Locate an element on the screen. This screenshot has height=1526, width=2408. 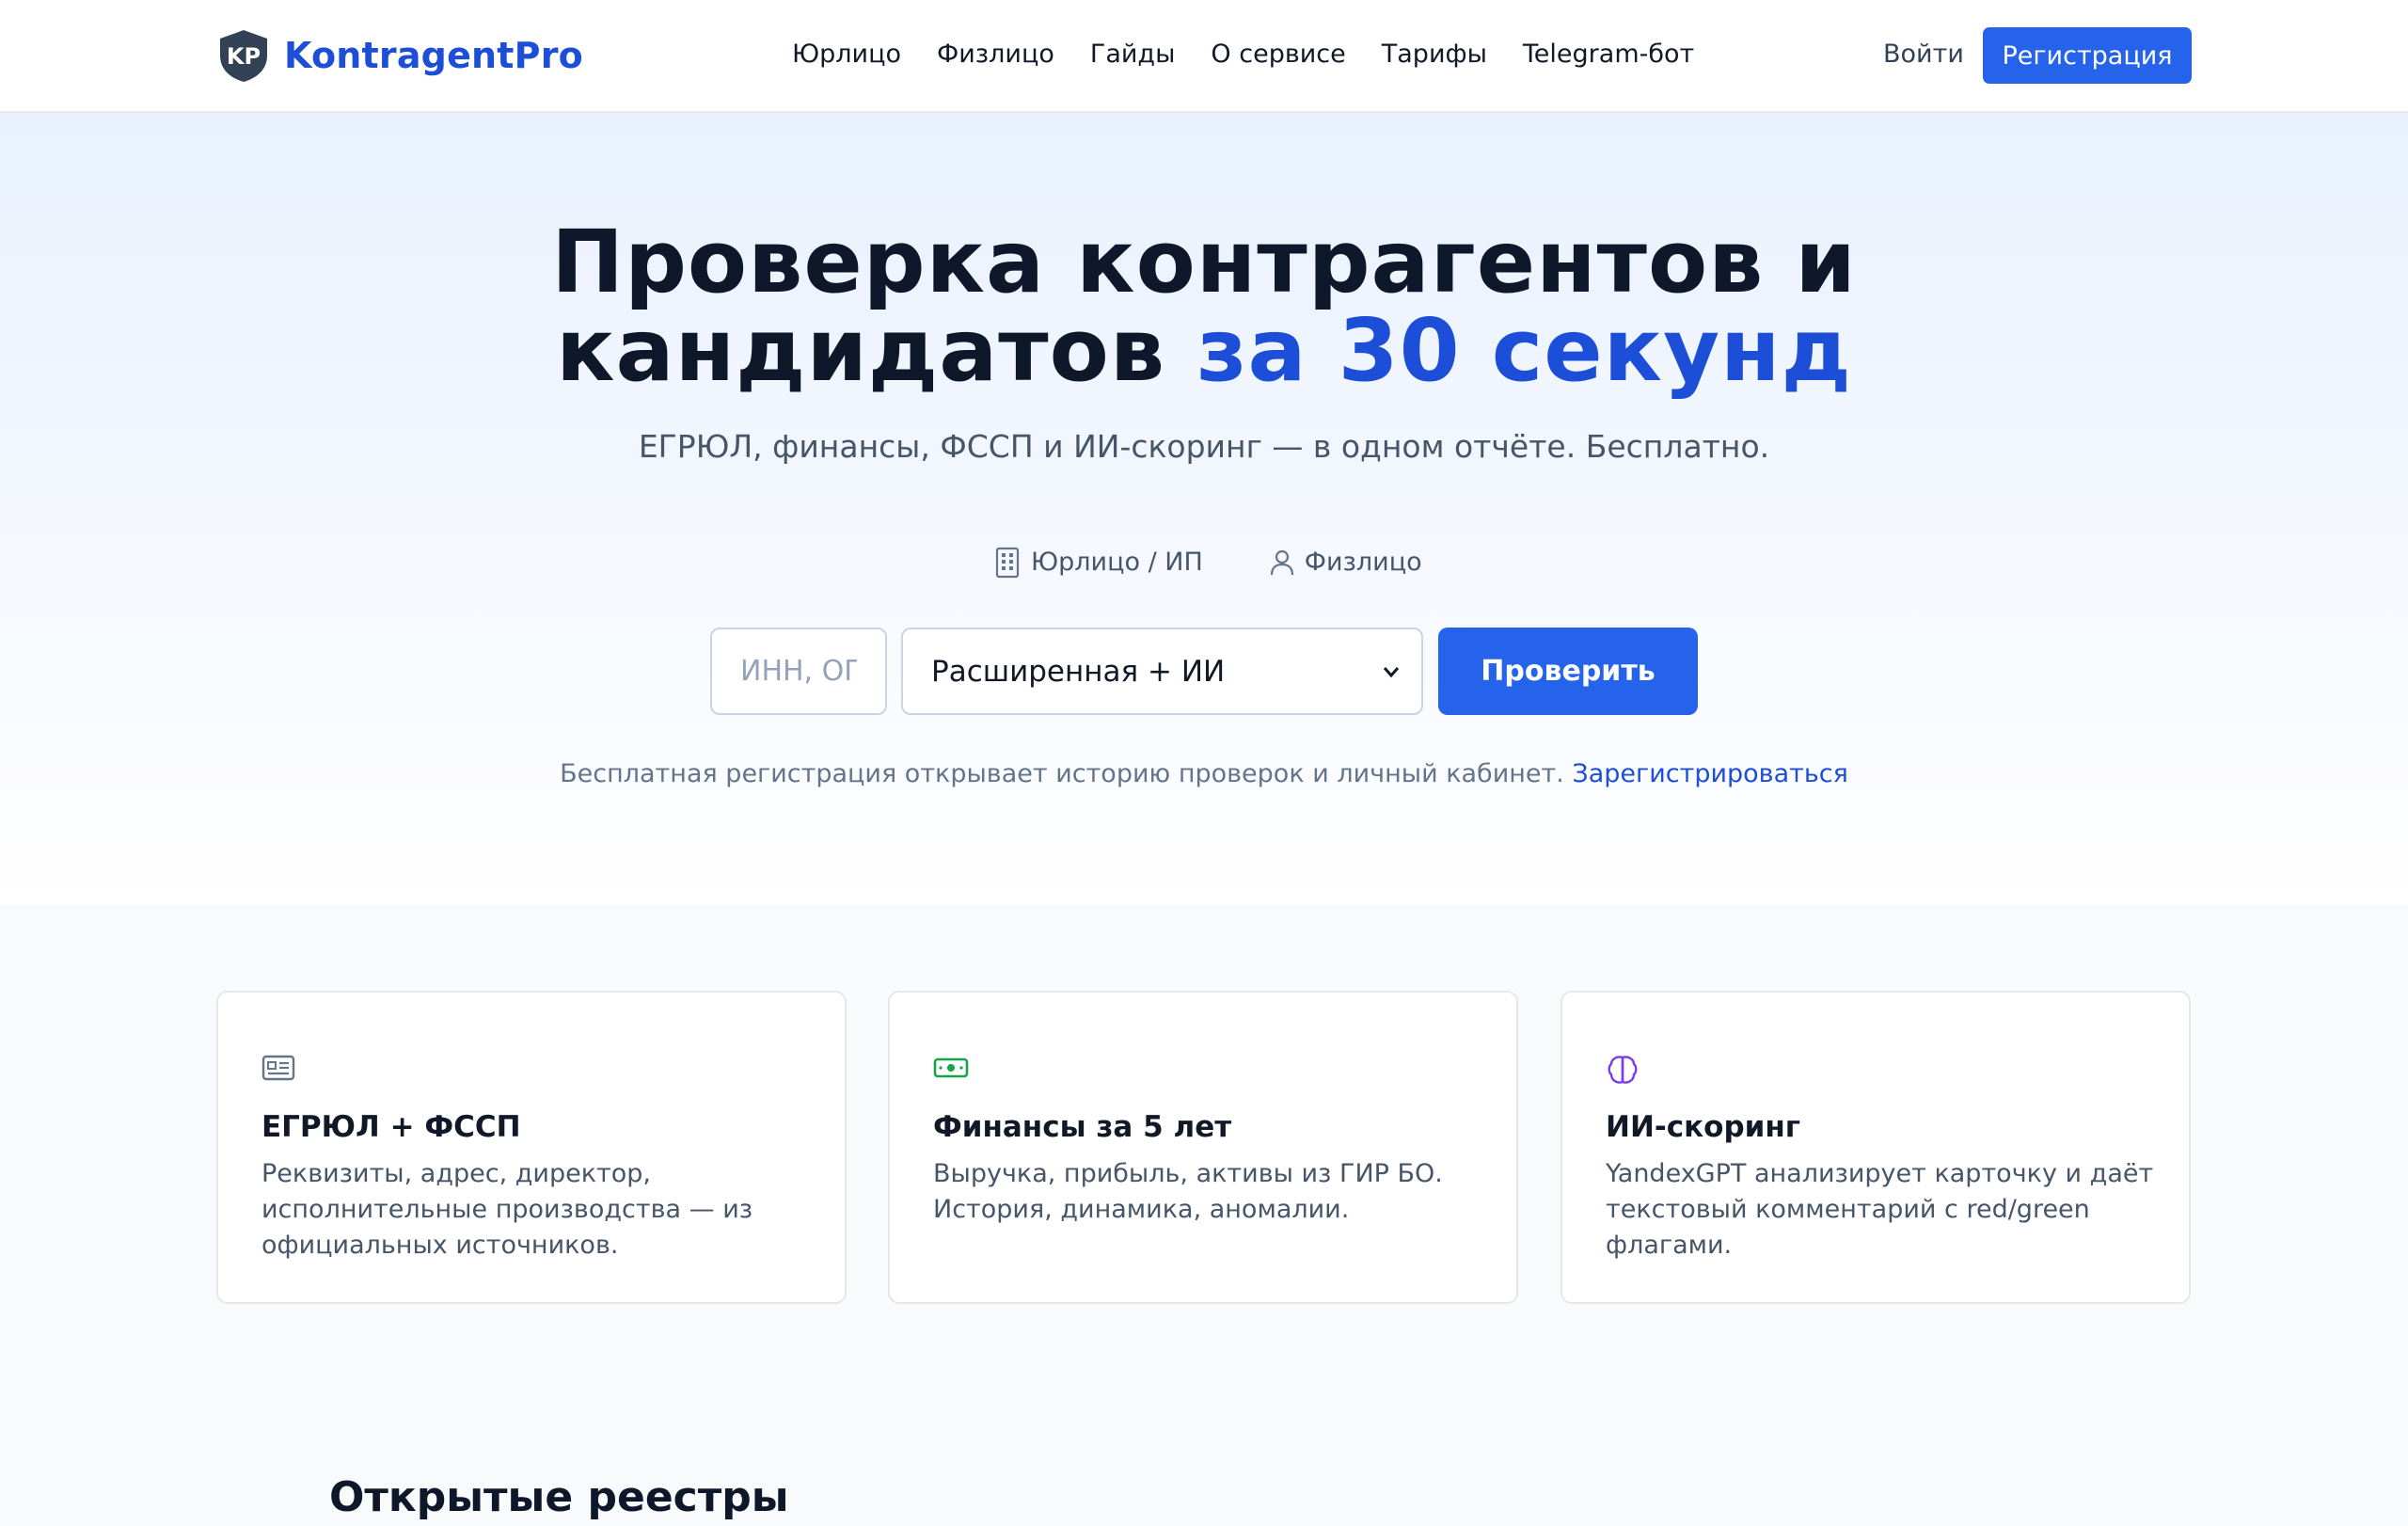
id-card-icon is located at coordinates (278, 1068).